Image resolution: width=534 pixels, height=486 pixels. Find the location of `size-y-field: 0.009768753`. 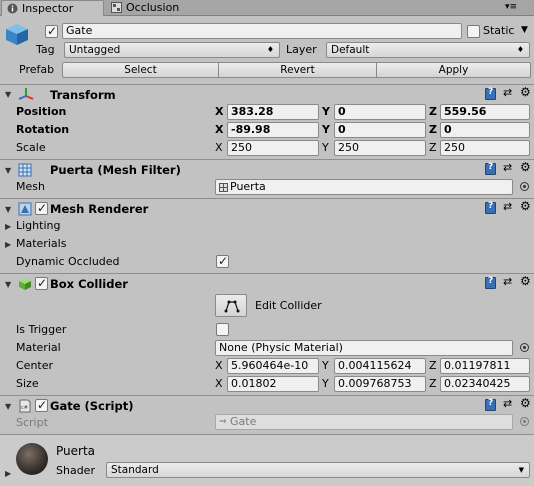

size-y-field: 0.009768753 is located at coordinates (380, 384).